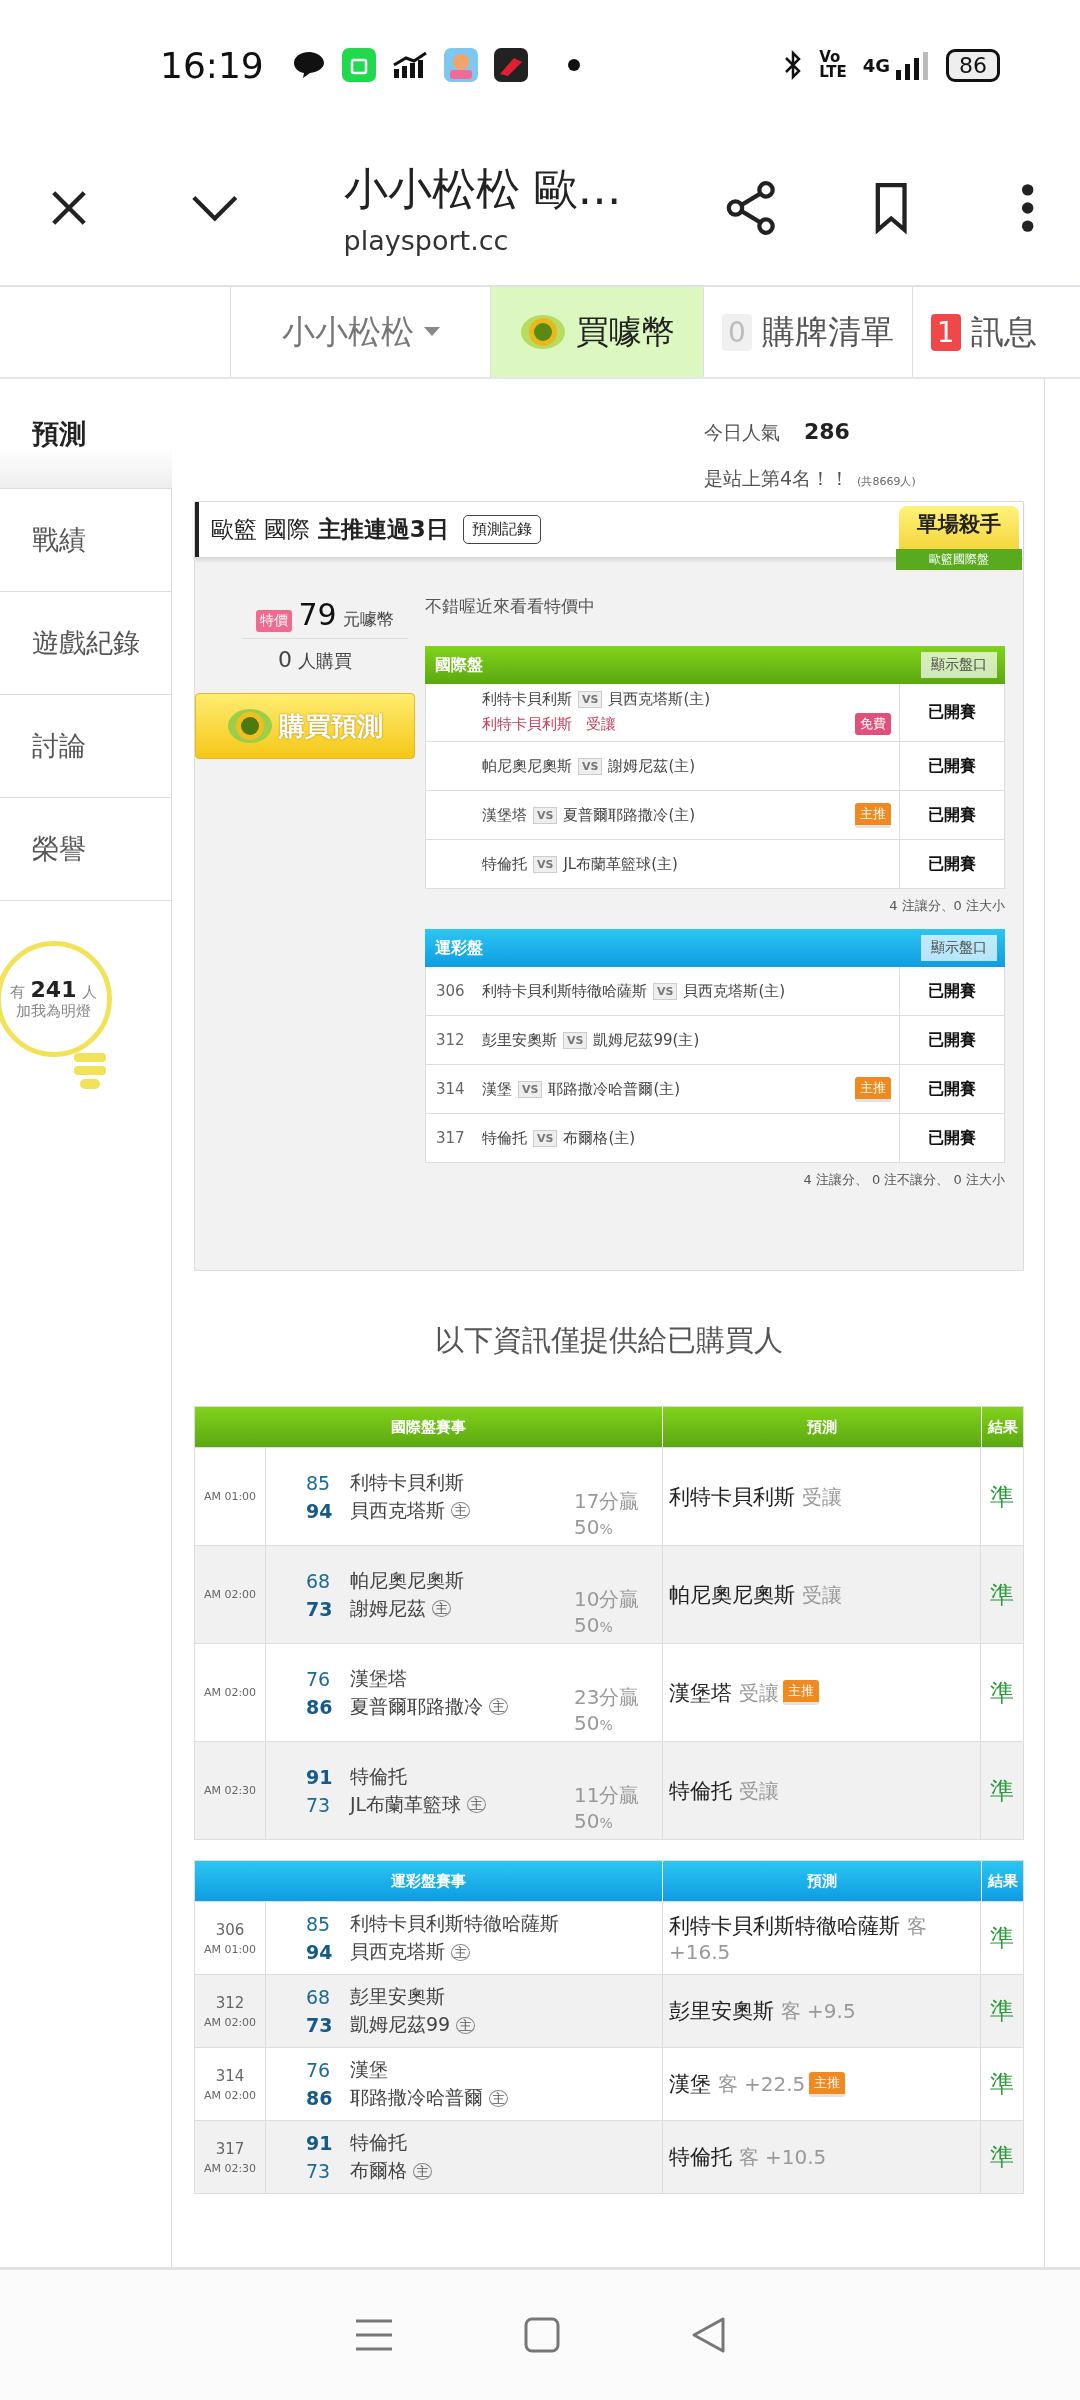 Image resolution: width=1080 pixels, height=2400 pixels. Describe the element at coordinates (527, 766) in the screenshot. I see `away-team: 帕尼奧尼奧斯` at that location.